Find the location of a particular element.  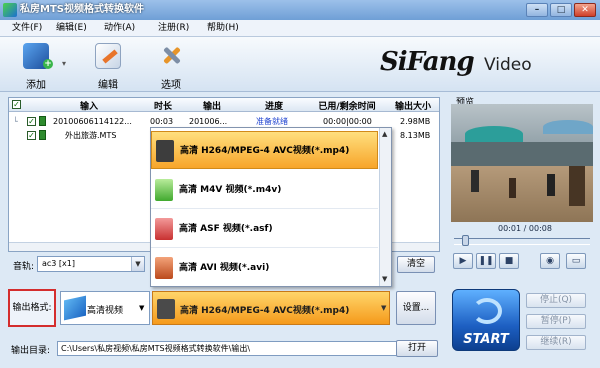

add-dropdown-arrow-icon: ▾ is located at coordinates (64, 63).